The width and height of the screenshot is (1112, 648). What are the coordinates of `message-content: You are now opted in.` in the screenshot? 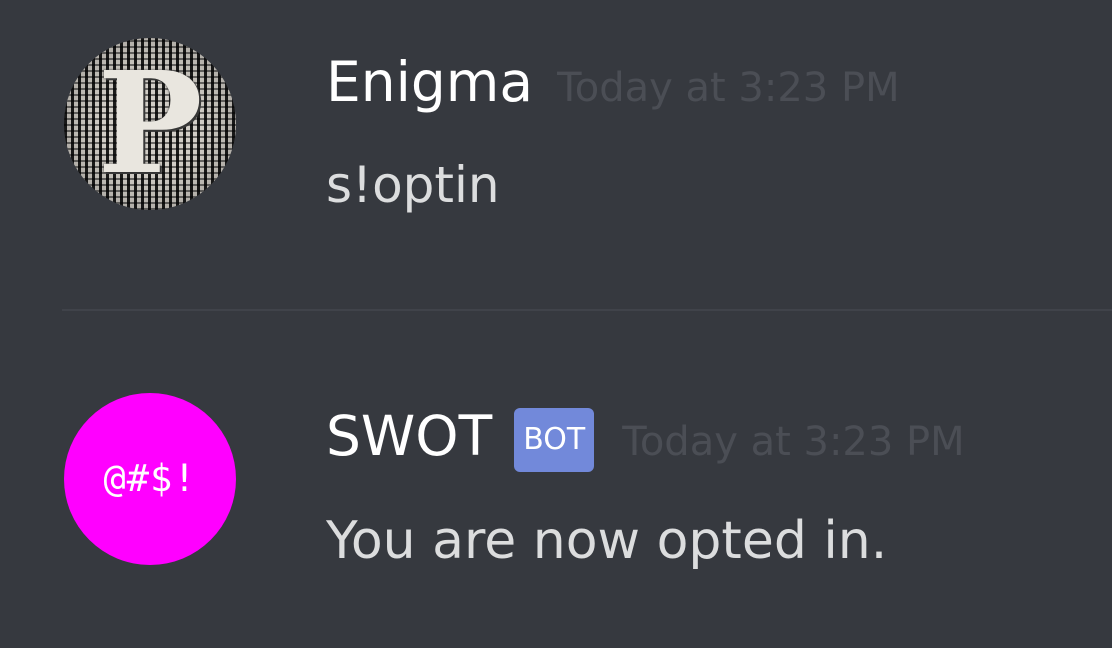 It's located at (607, 541).